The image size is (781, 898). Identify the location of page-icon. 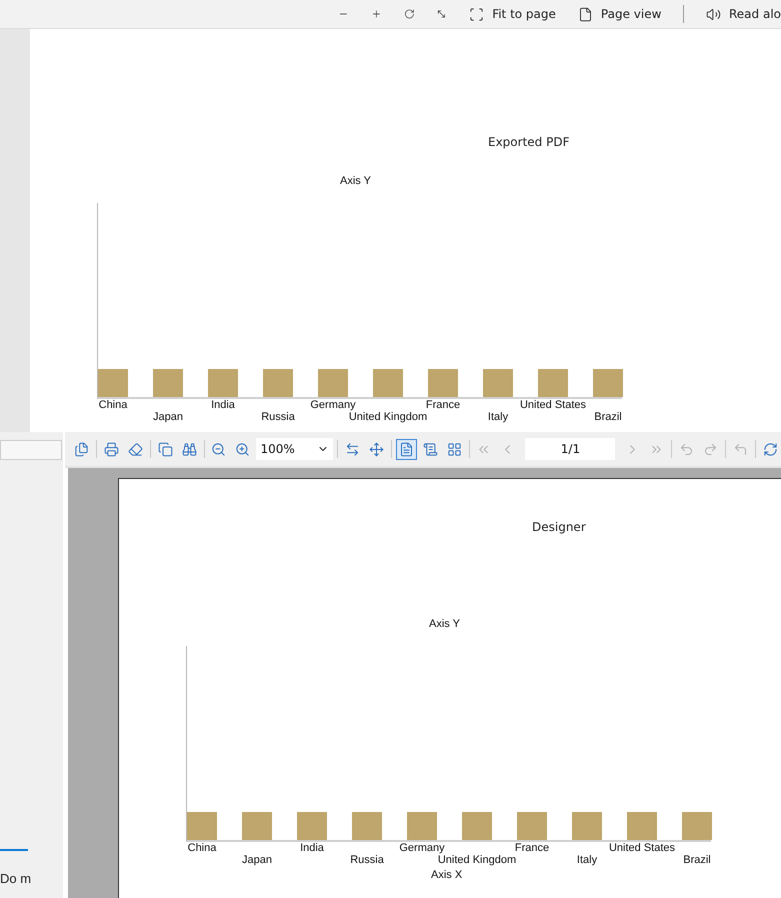
(585, 14).